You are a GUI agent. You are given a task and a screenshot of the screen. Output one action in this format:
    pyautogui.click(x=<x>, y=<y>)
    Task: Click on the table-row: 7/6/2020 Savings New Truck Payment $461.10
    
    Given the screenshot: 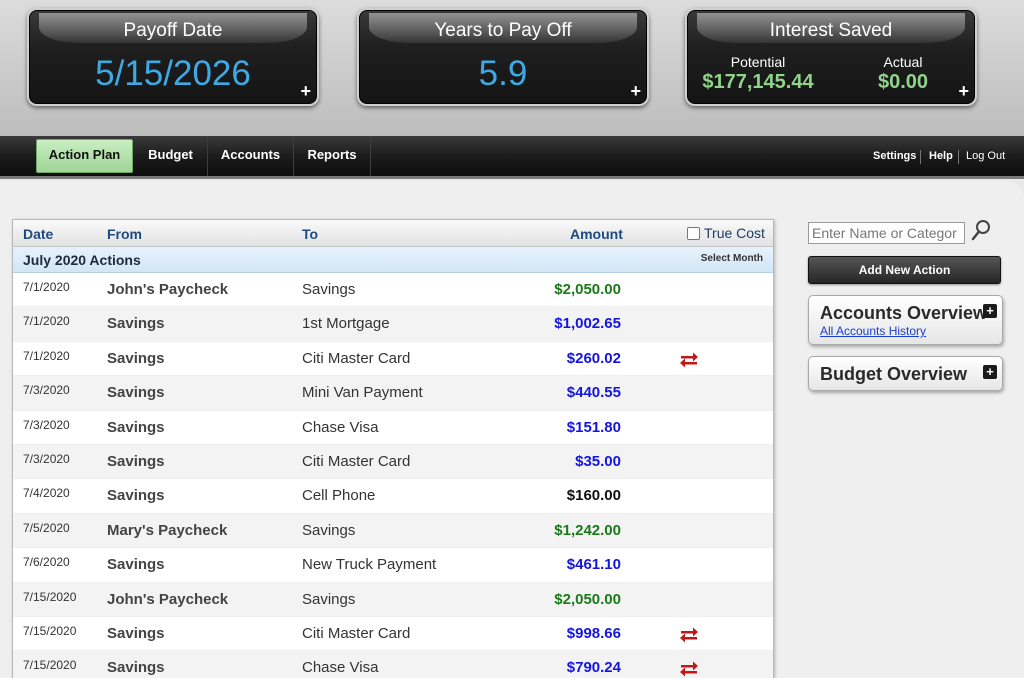 What is the action you would take?
    pyautogui.click(x=393, y=565)
    